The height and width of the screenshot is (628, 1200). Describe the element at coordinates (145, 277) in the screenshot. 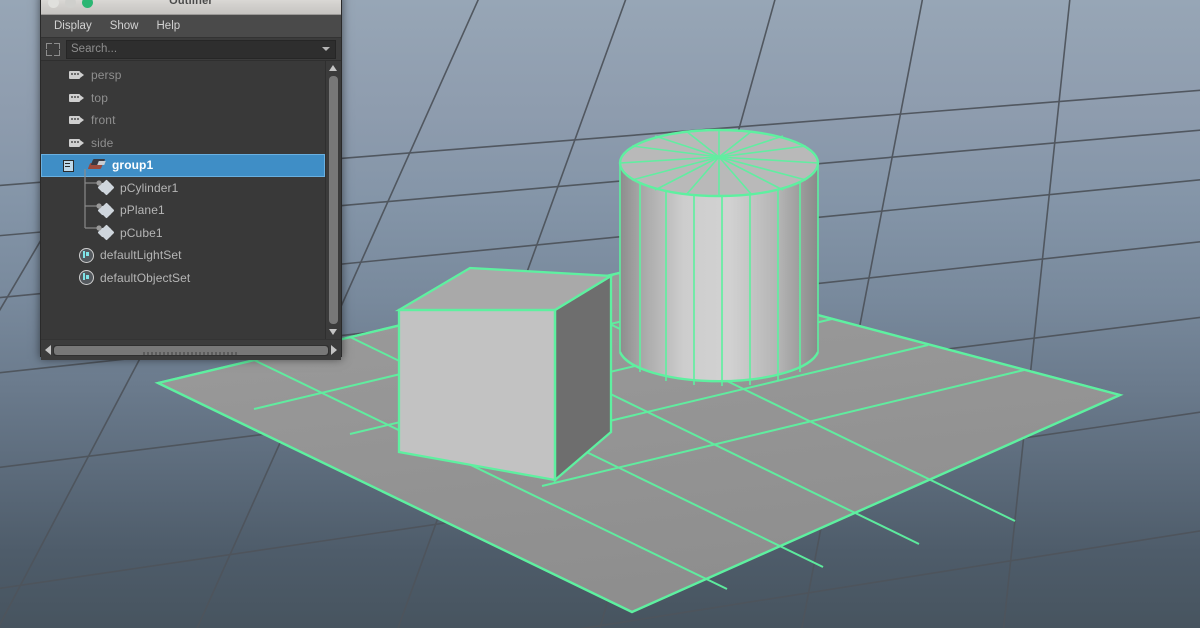

I see `outliner-row-label: defaultObjectSet` at that location.